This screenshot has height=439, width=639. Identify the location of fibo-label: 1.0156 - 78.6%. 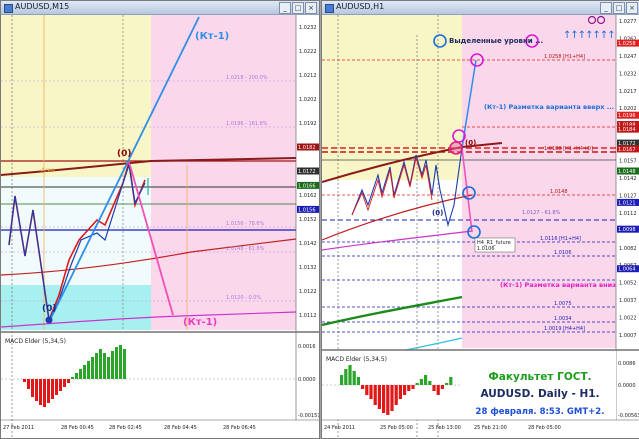
(245, 224).